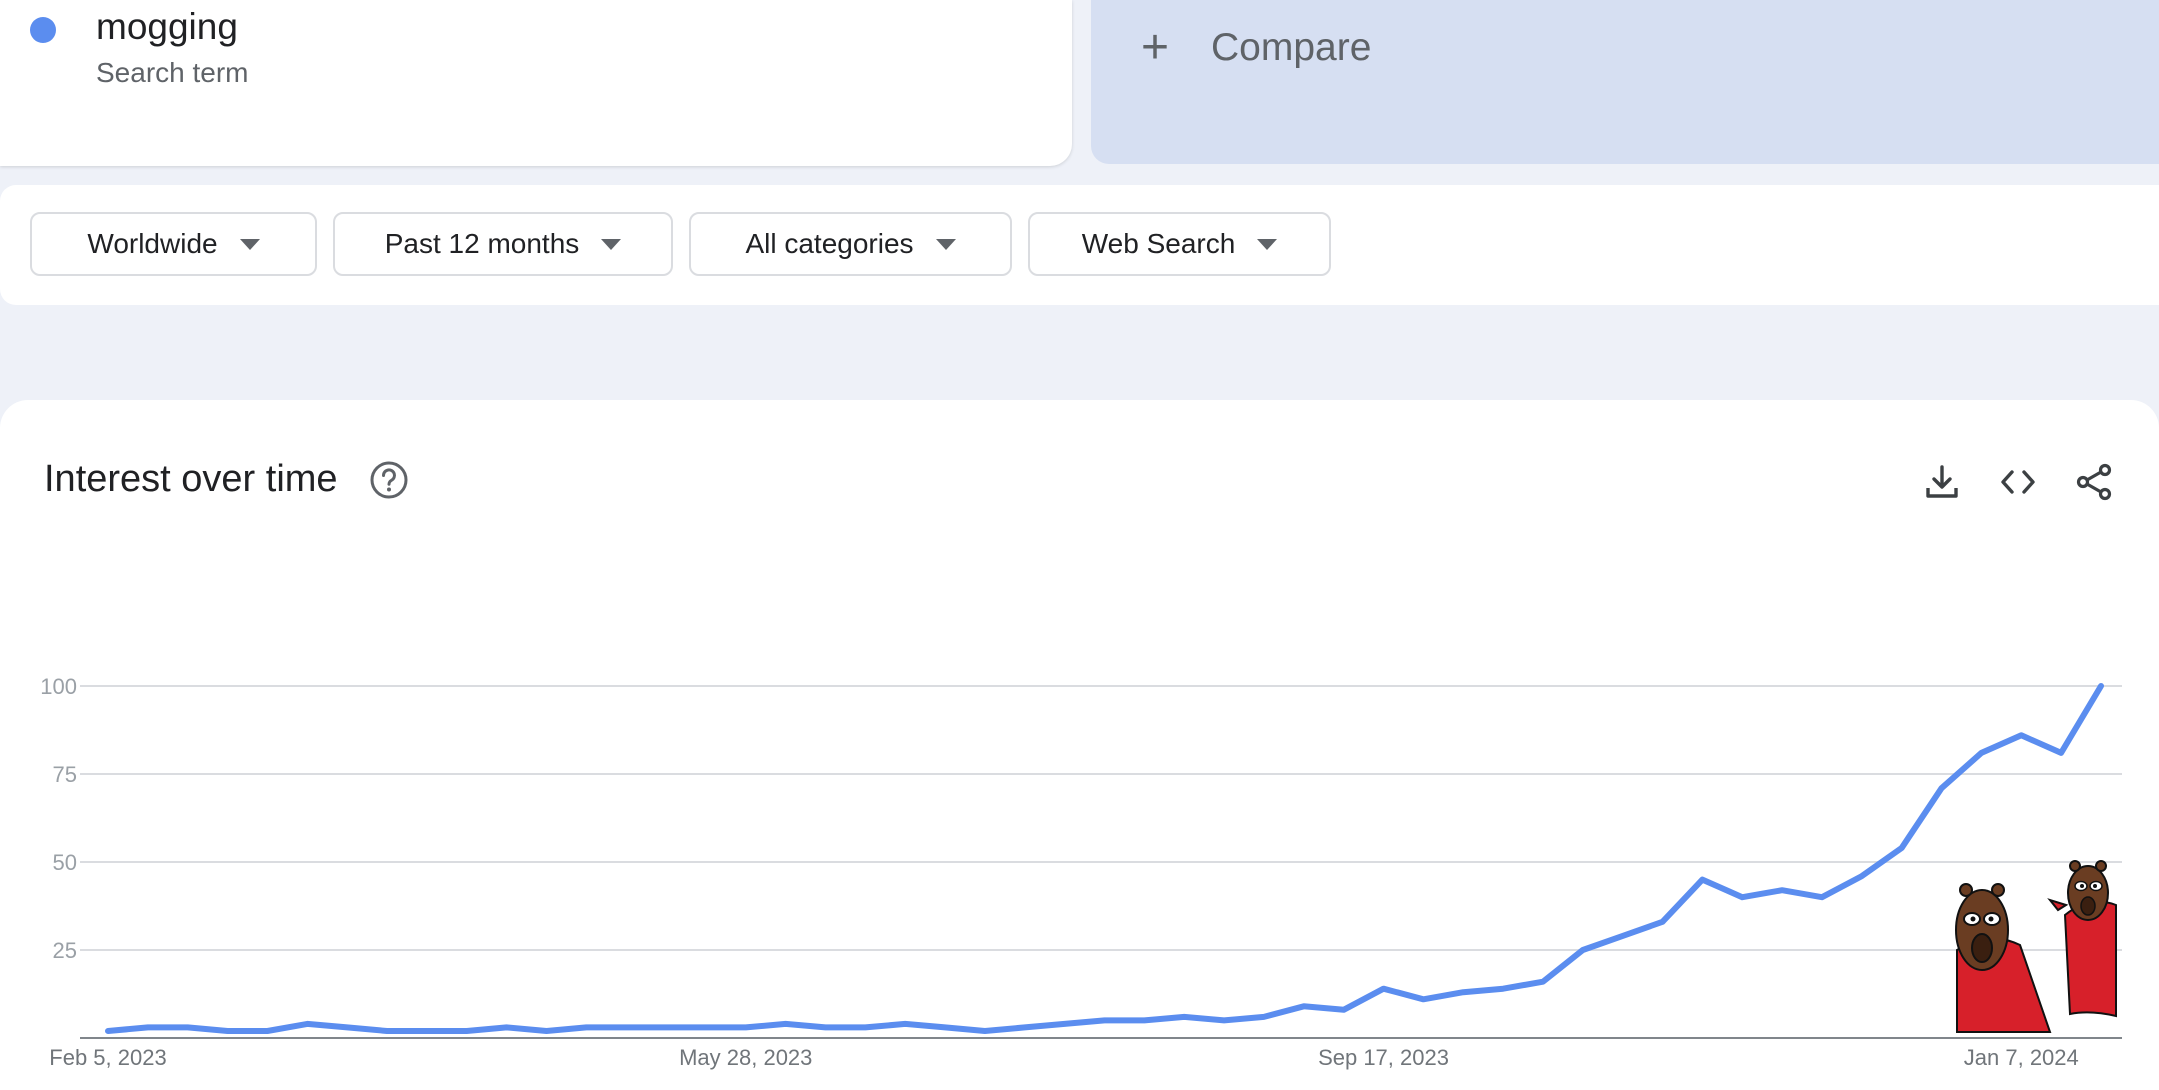 The width and height of the screenshot is (2159, 1090). What do you see at coordinates (65, 950) in the screenshot?
I see `y-tick-label: 25` at bounding box center [65, 950].